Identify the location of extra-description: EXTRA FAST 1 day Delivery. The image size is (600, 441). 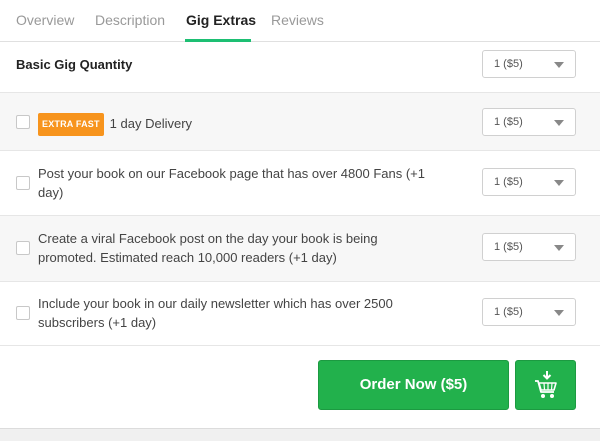
(238, 124).